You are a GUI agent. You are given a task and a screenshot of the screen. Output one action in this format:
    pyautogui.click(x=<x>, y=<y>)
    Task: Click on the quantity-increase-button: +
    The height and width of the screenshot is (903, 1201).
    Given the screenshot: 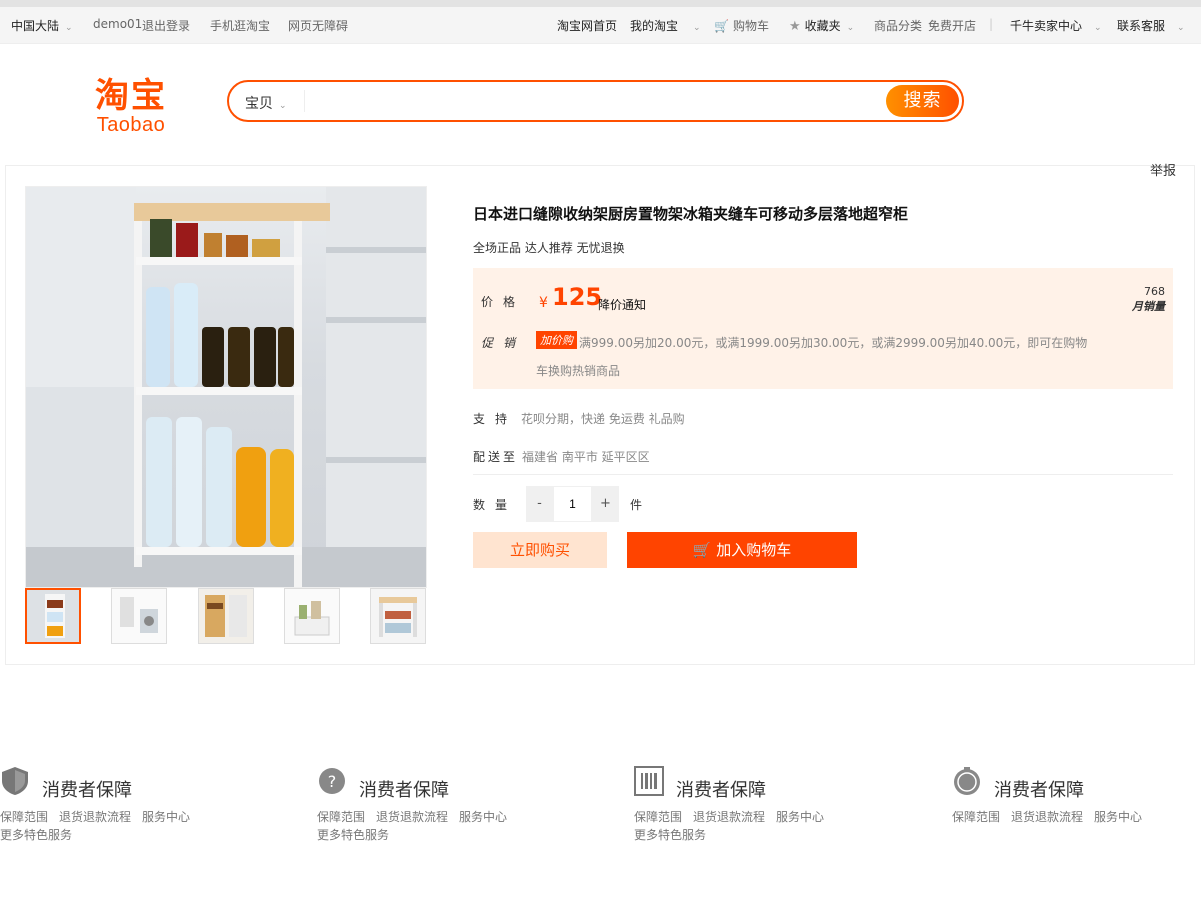 What is the action you would take?
    pyautogui.click(x=605, y=504)
    